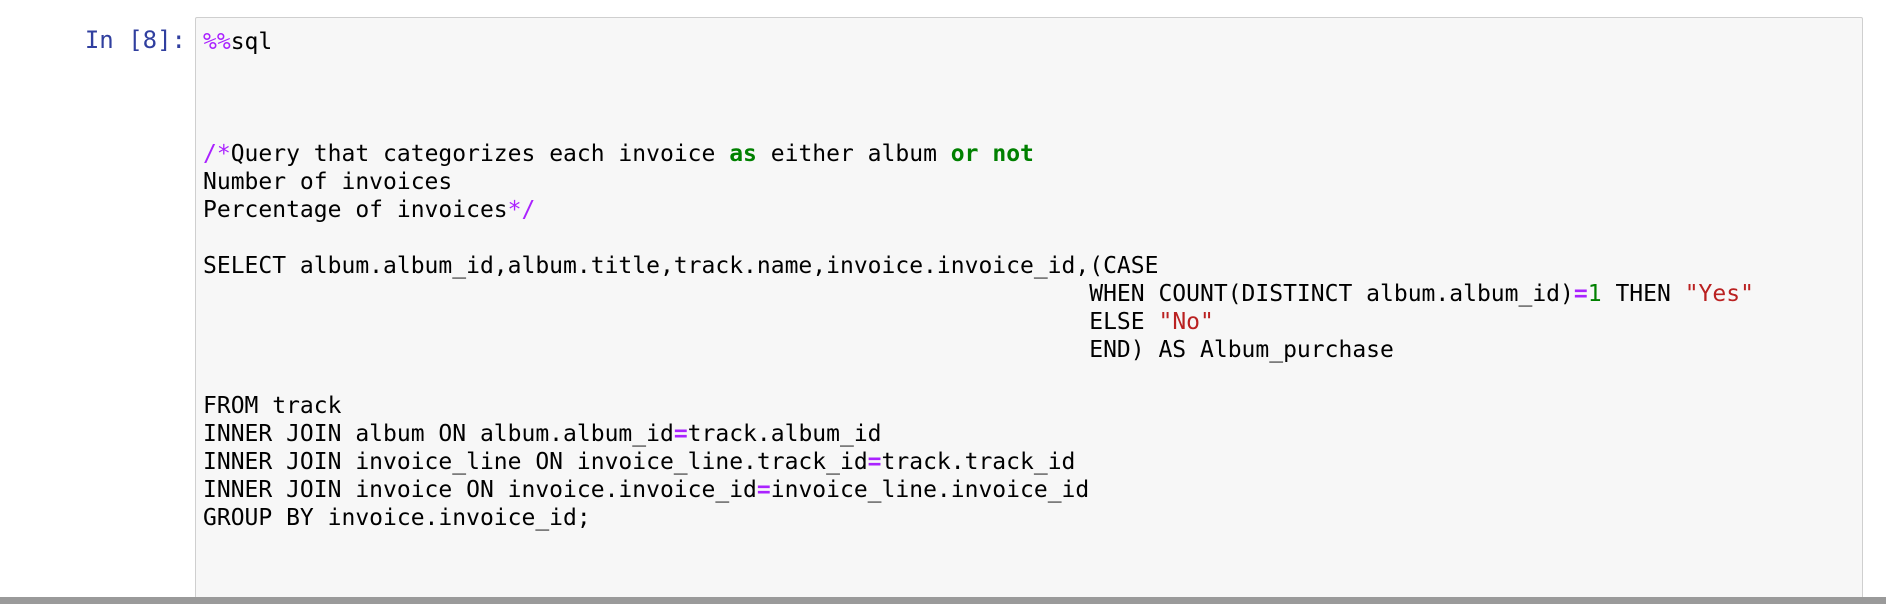  Describe the element at coordinates (397, 518) in the screenshot. I see `code-text: GROUP BY invoice.invoice_id;` at that location.